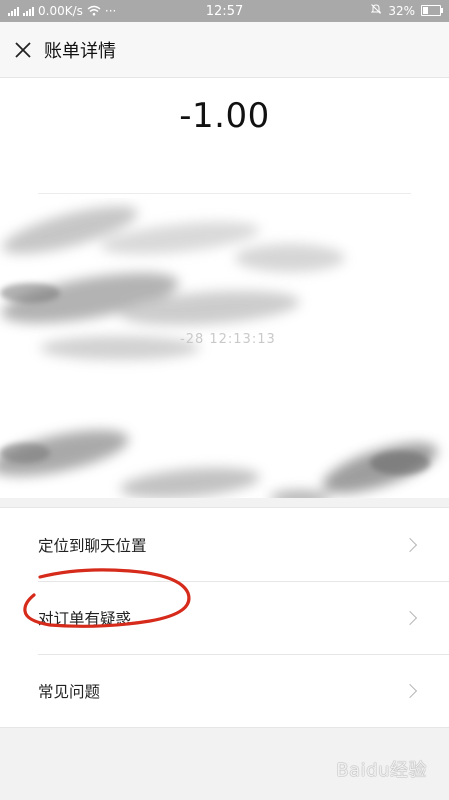 This screenshot has width=449, height=800. Describe the element at coordinates (224, 690) in the screenshot. I see `menu-item-faq: 常见问题` at that location.